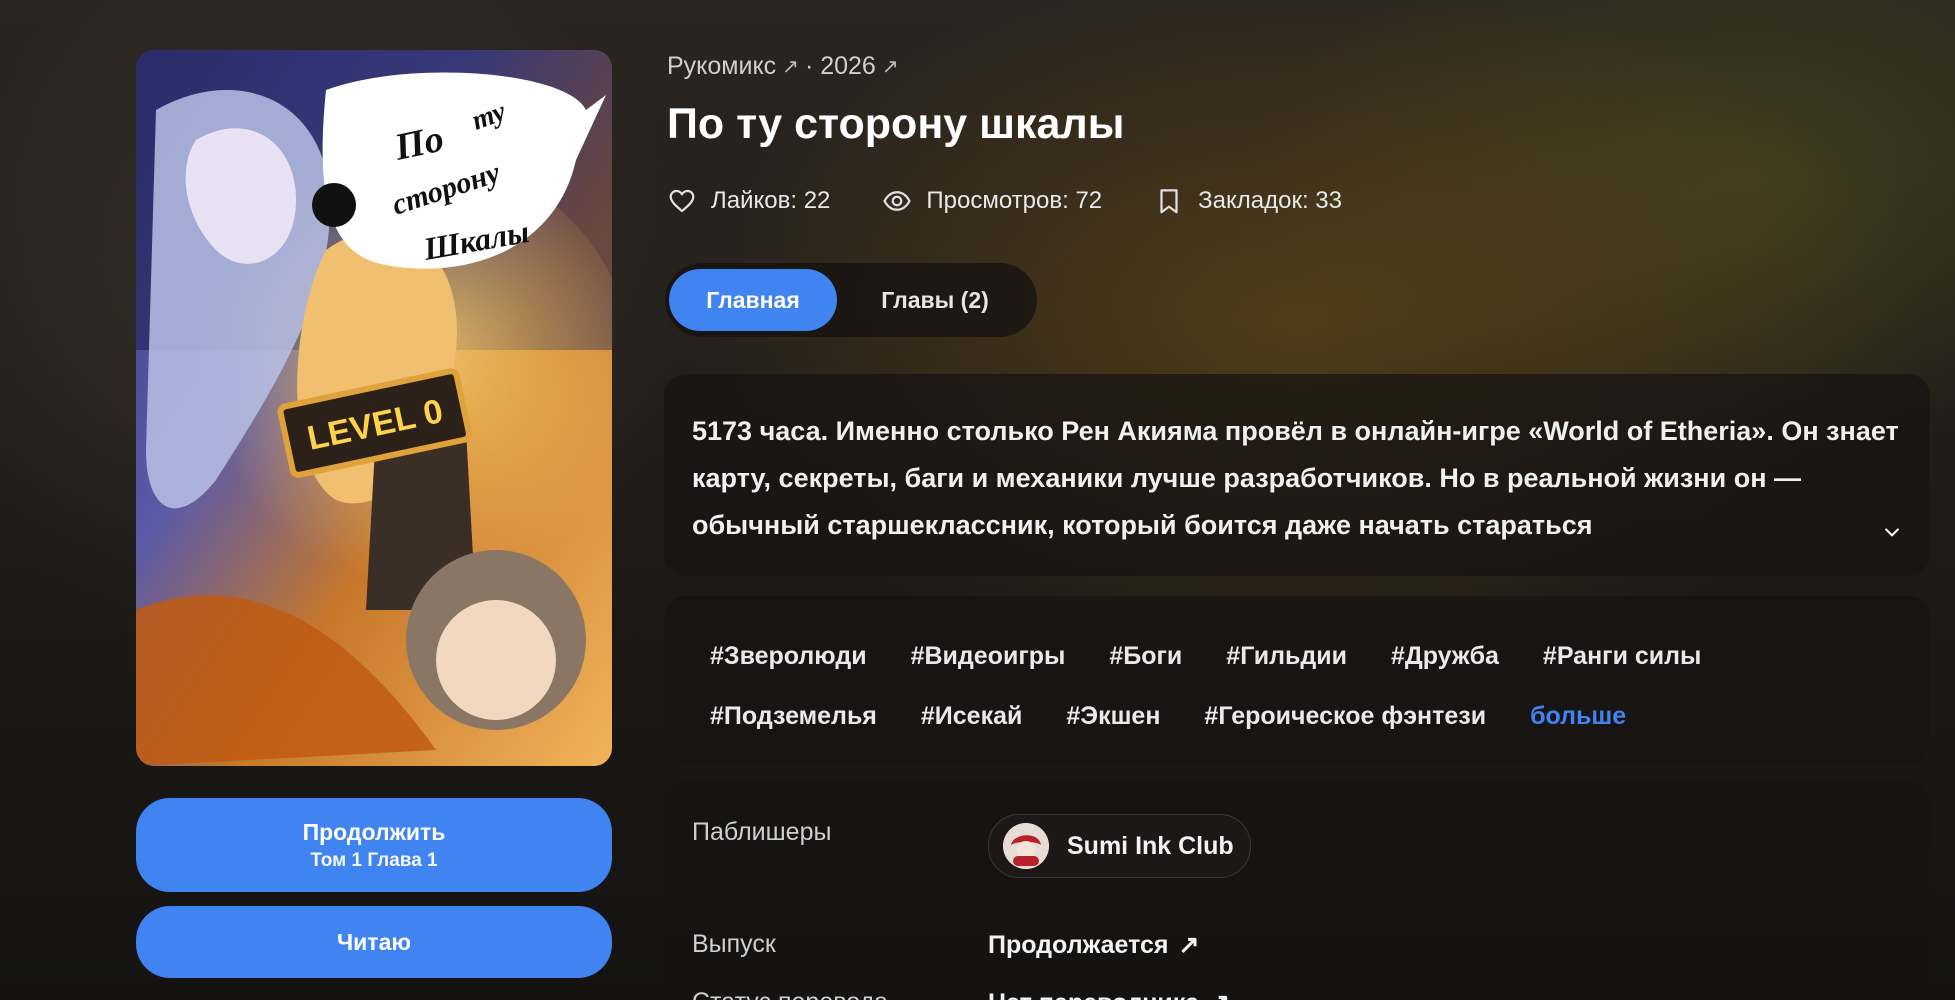 The height and width of the screenshot is (1000, 1955). I want to click on tag: #Зверолюди, so click(788, 656).